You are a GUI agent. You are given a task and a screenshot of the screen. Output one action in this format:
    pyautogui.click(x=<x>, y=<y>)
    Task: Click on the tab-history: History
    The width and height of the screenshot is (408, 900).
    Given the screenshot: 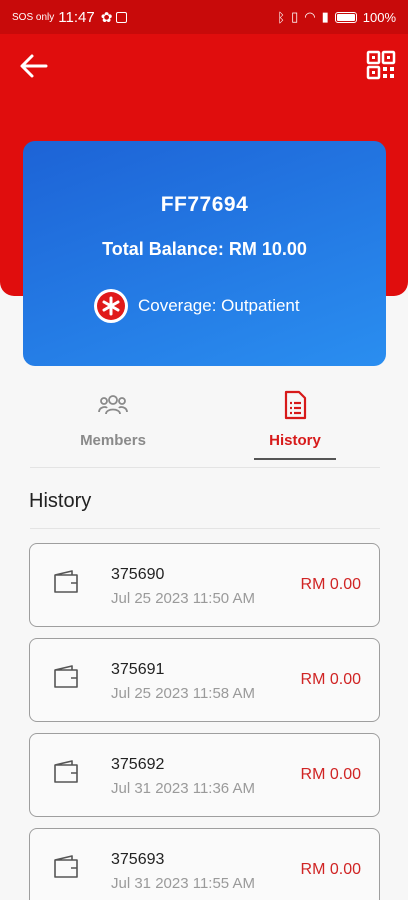 What is the action you would take?
    pyautogui.click(x=295, y=422)
    